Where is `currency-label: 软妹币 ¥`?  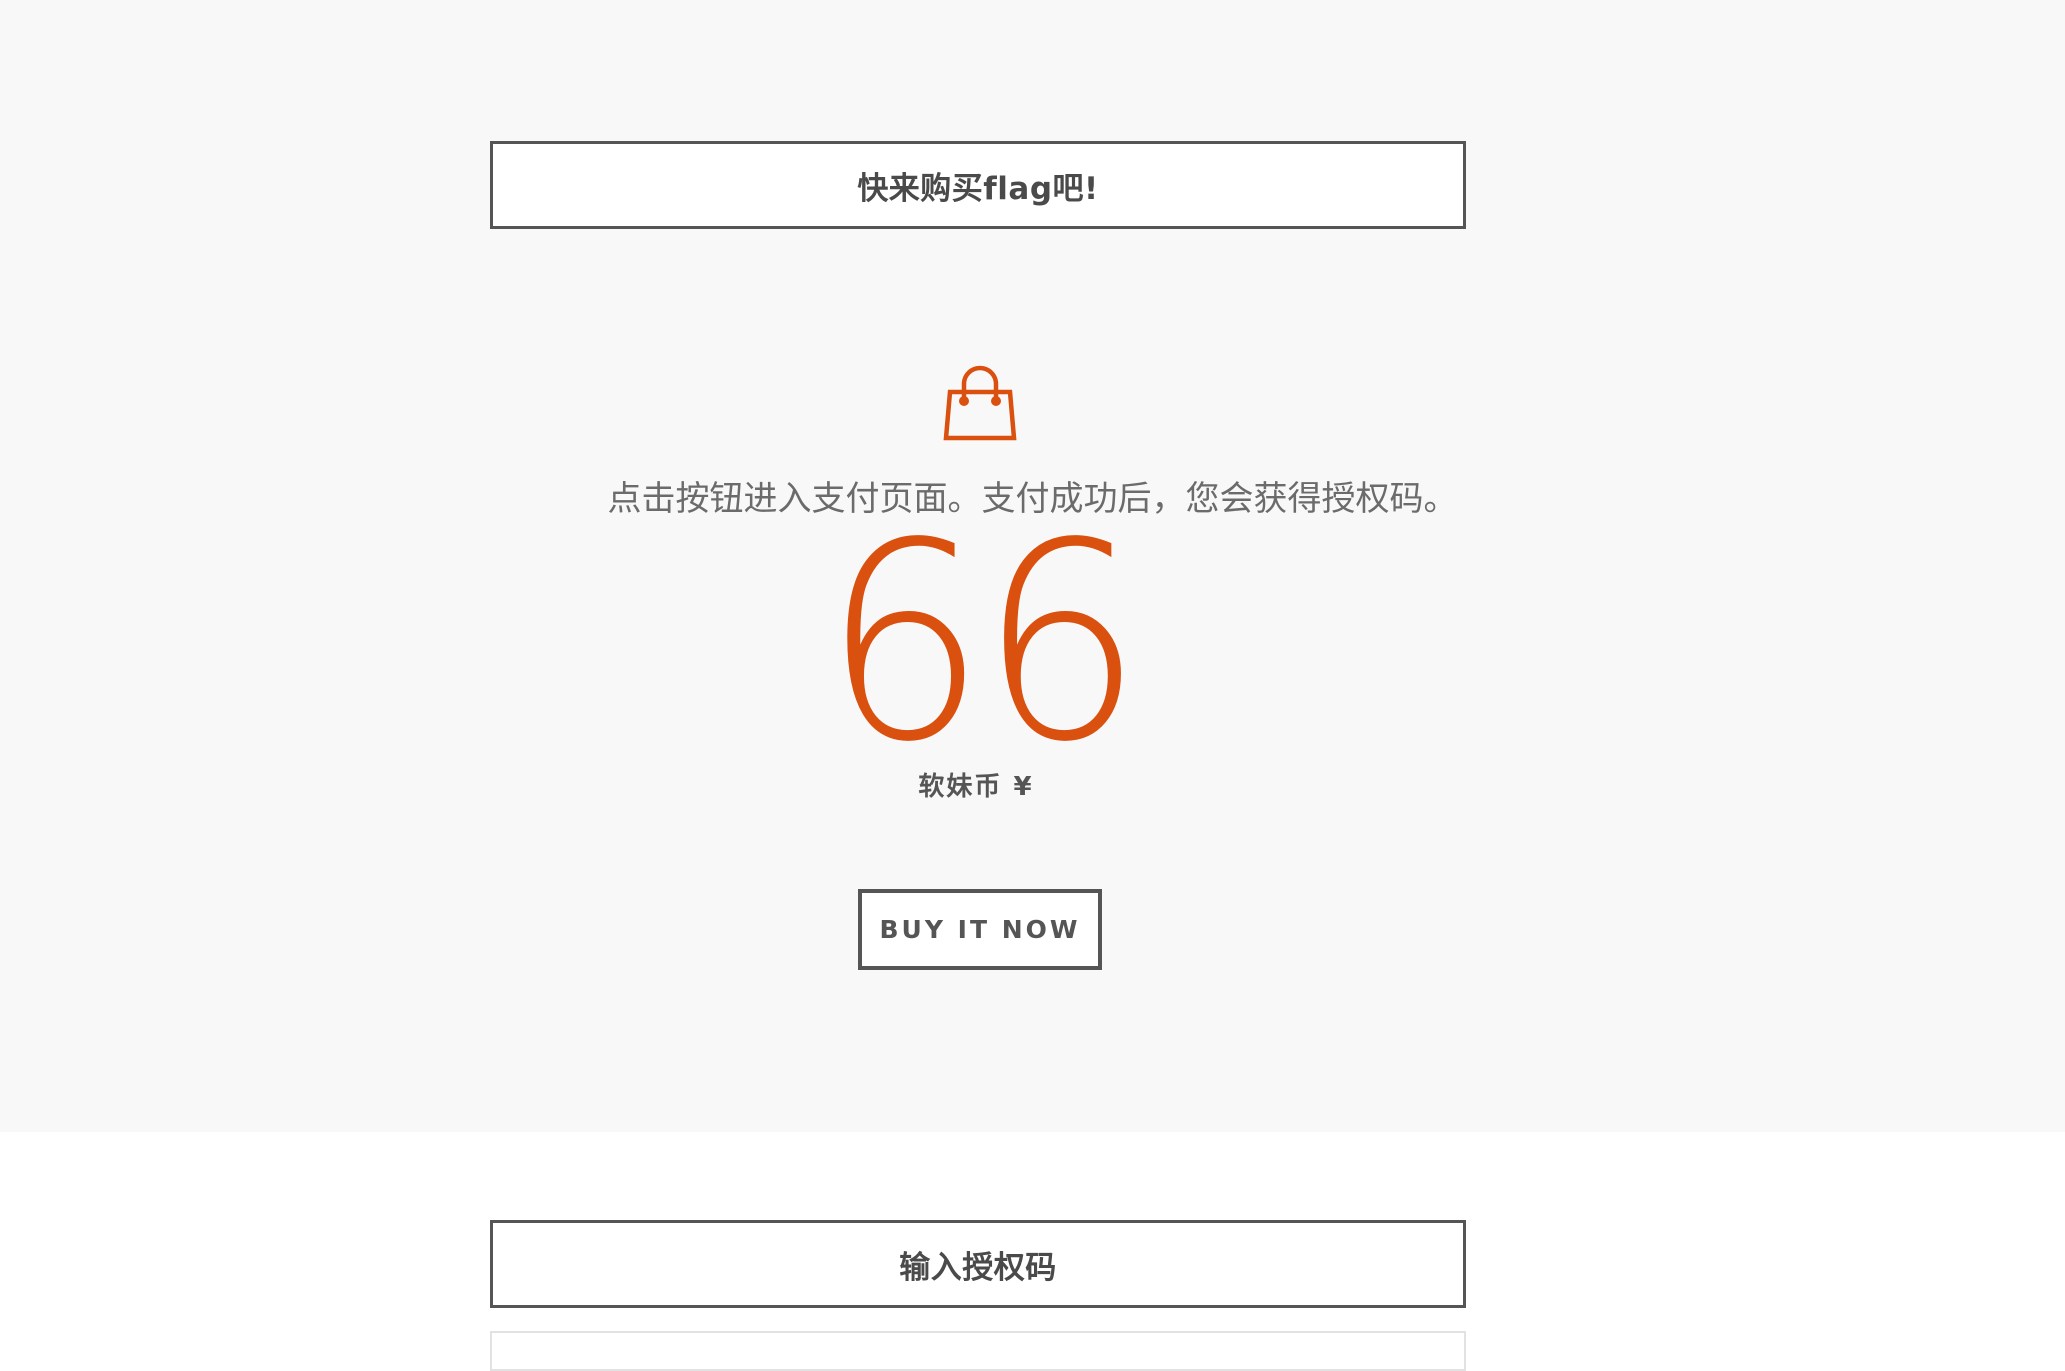 currency-label: 软妹币 ¥ is located at coordinates (976, 787).